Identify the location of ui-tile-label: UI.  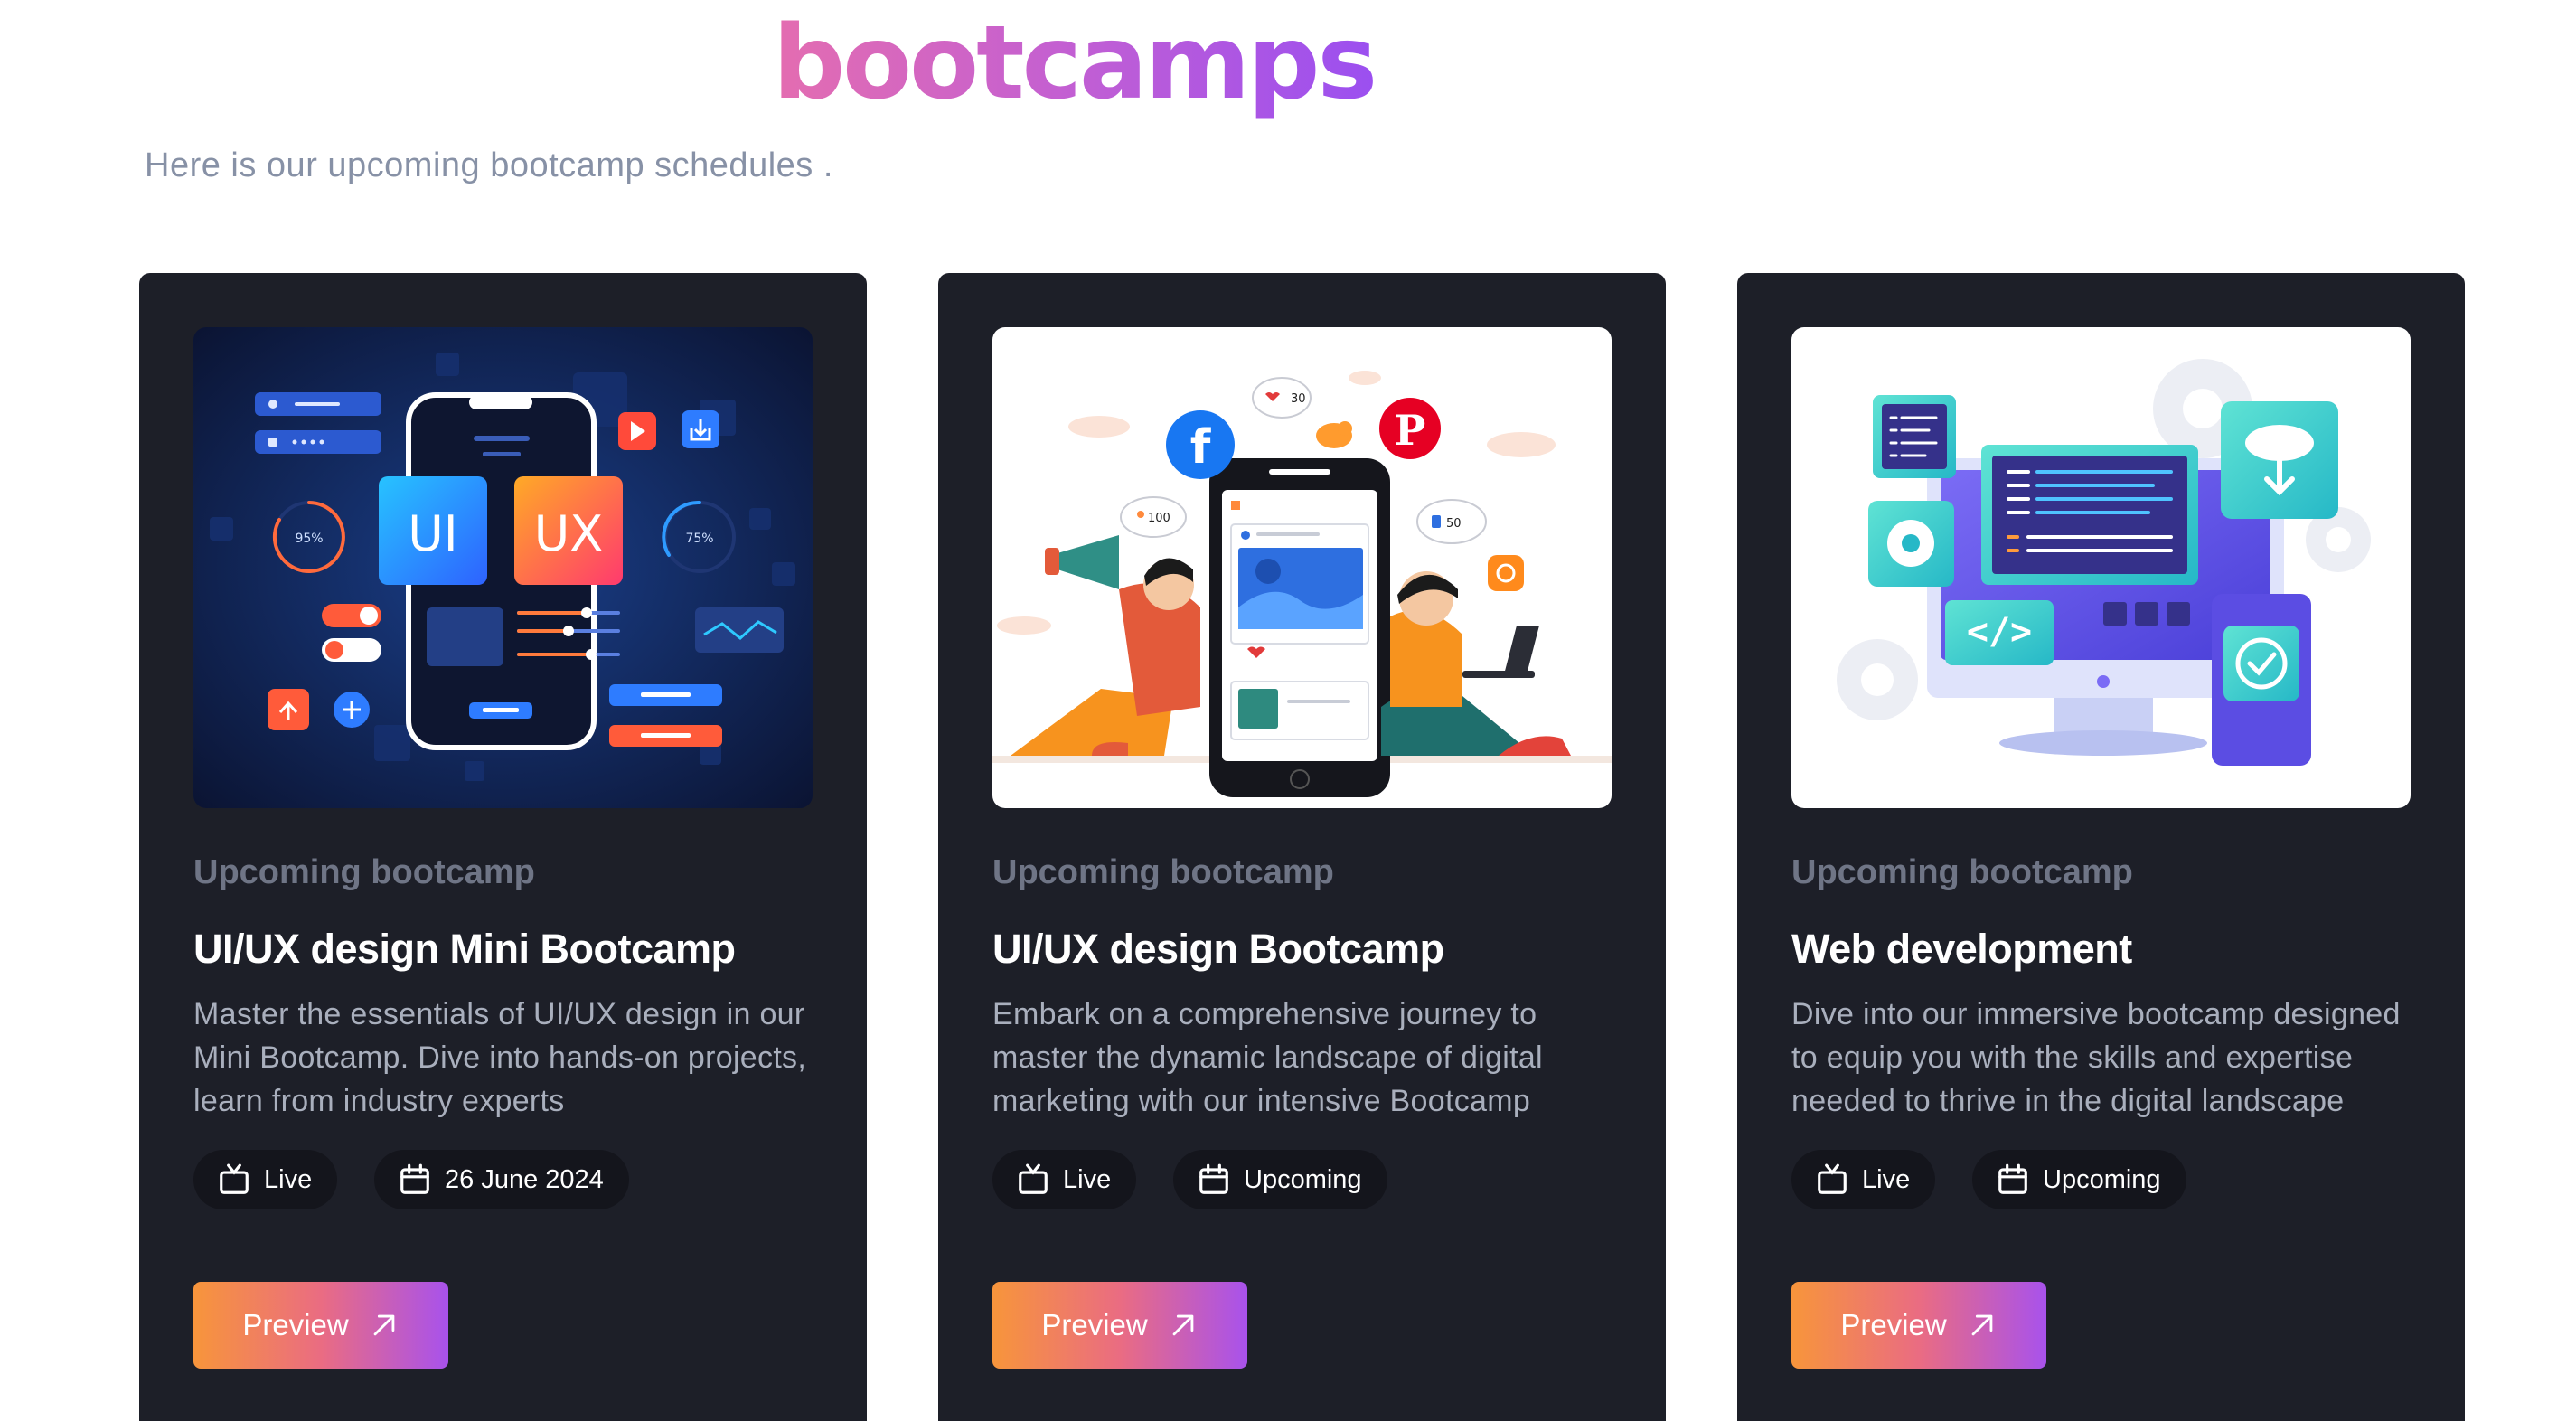
(433, 533).